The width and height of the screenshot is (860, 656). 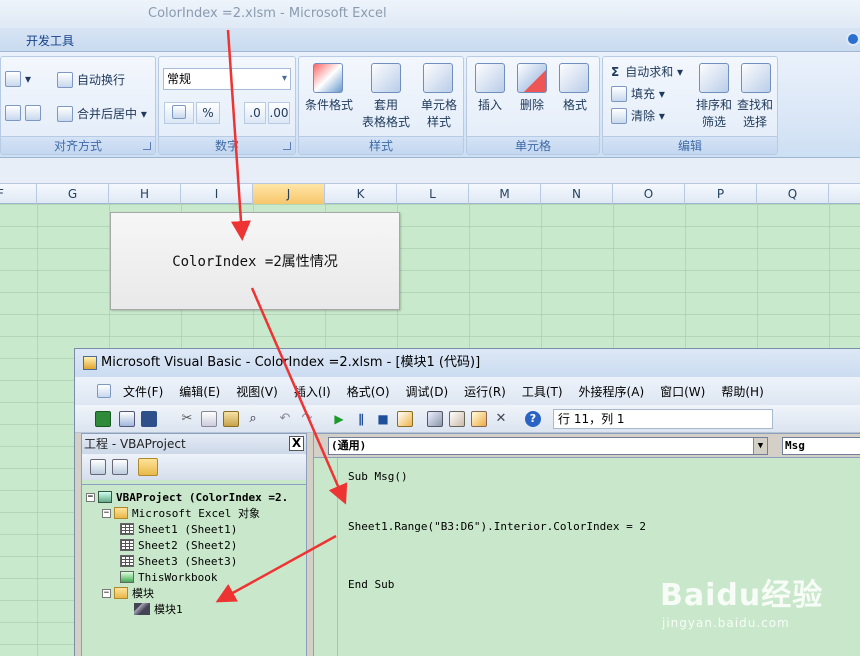 I want to click on column-header-q: Q, so click(x=793, y=194).